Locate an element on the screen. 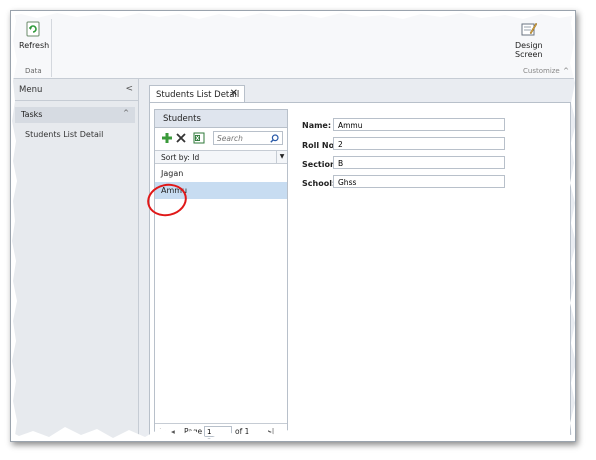  delete-icon is located at coordinates (181, 138).